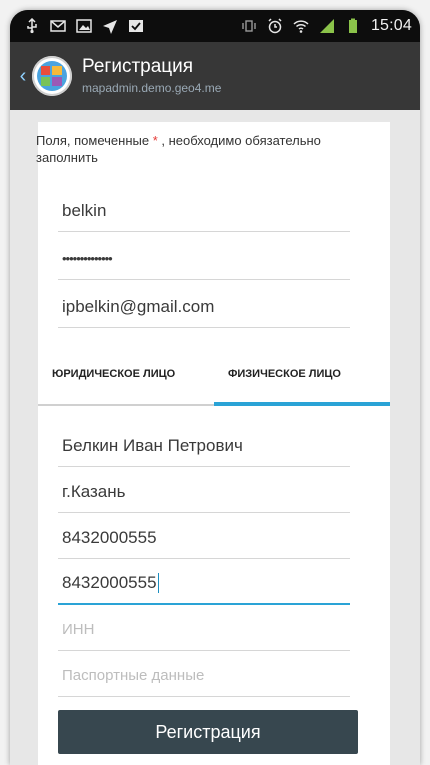  I want to click on site-domain: mapadmin.demo.geo4.me, so click(152, 88).